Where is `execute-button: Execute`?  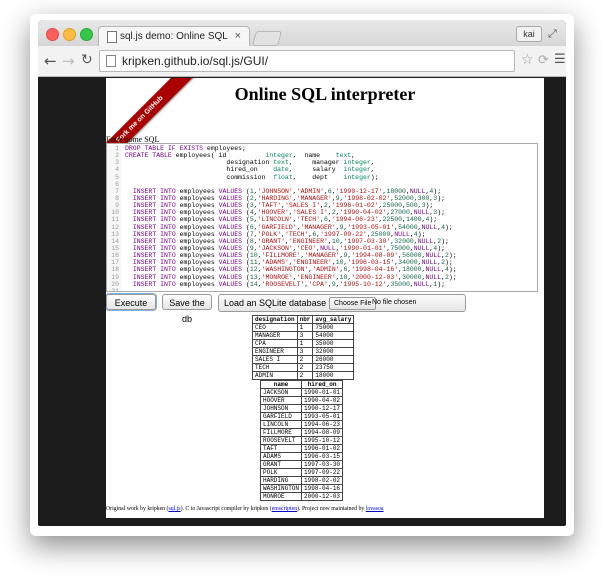 execute-button: Execute is located at coordinates (131, 302).